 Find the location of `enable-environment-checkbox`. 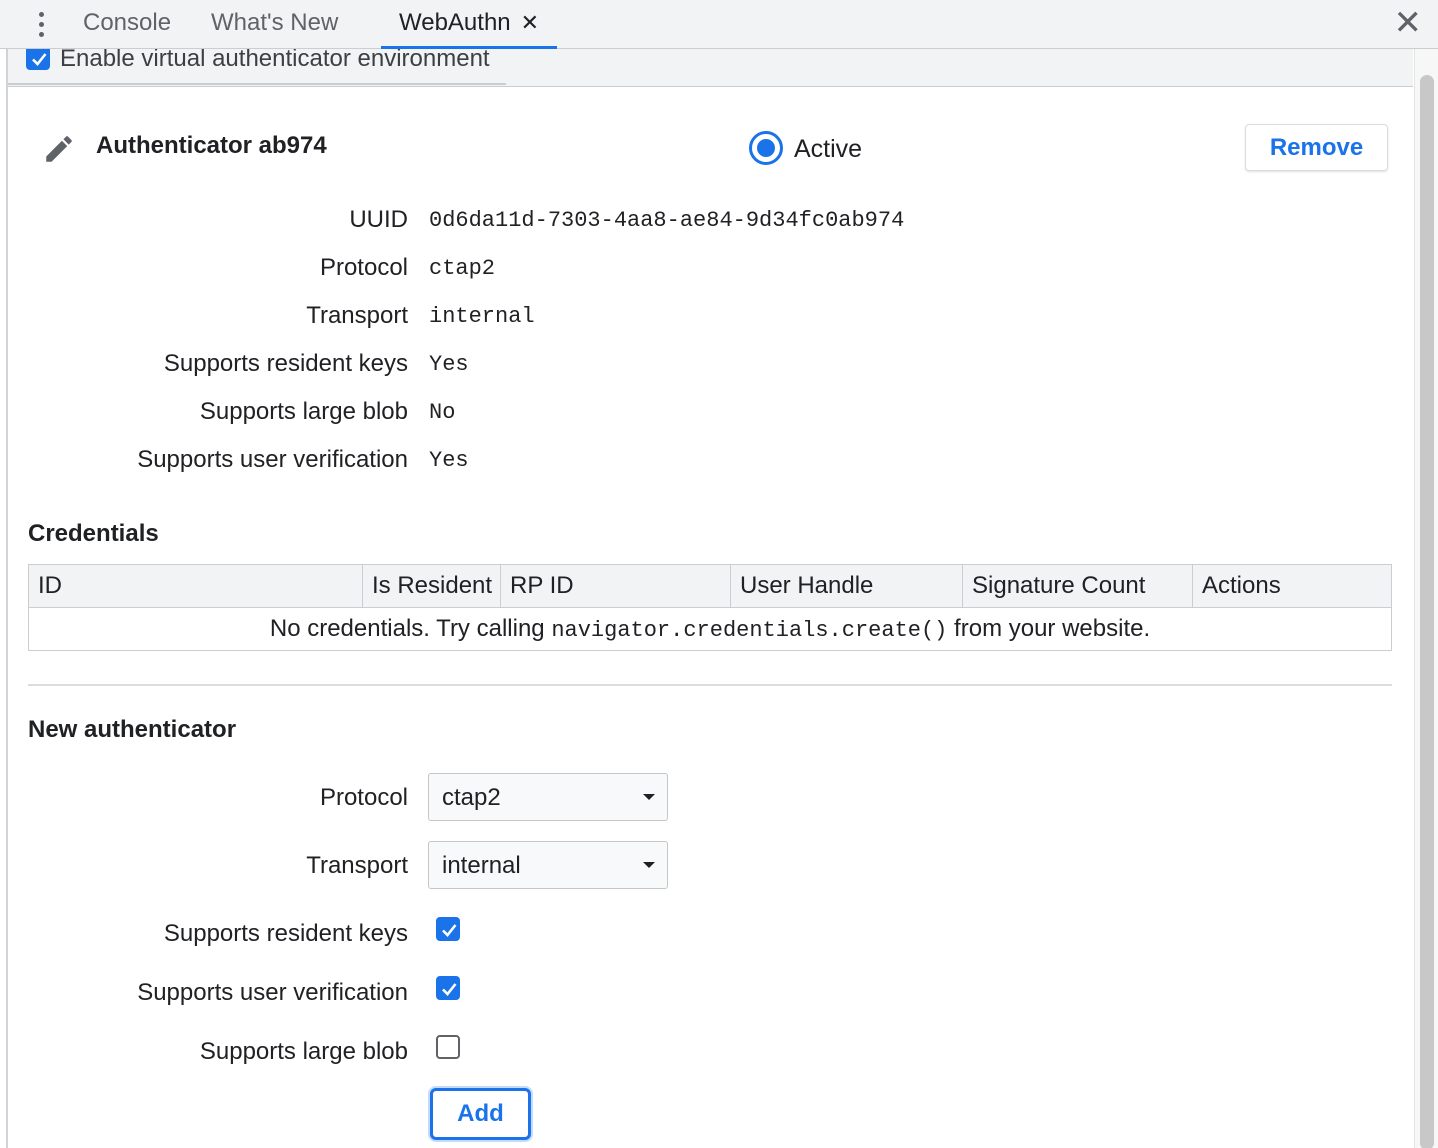

enable-environment-checkbox is located at coordinates (38, 59).